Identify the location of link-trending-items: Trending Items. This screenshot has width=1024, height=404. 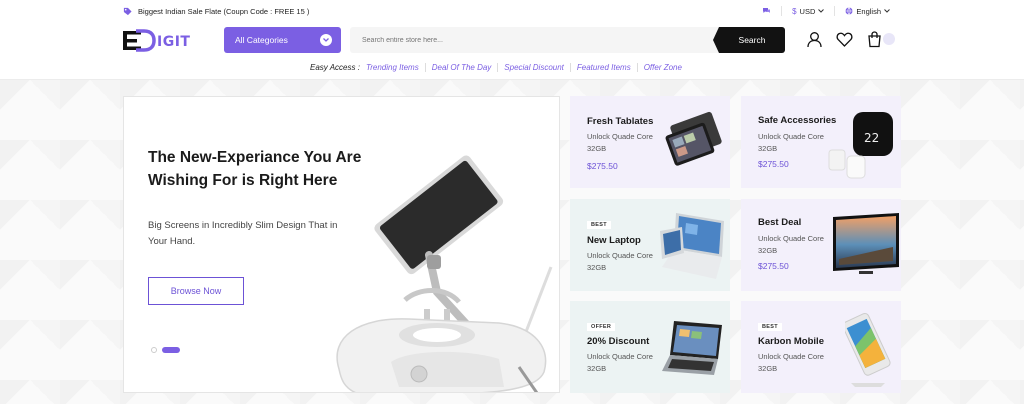
(395, 67).